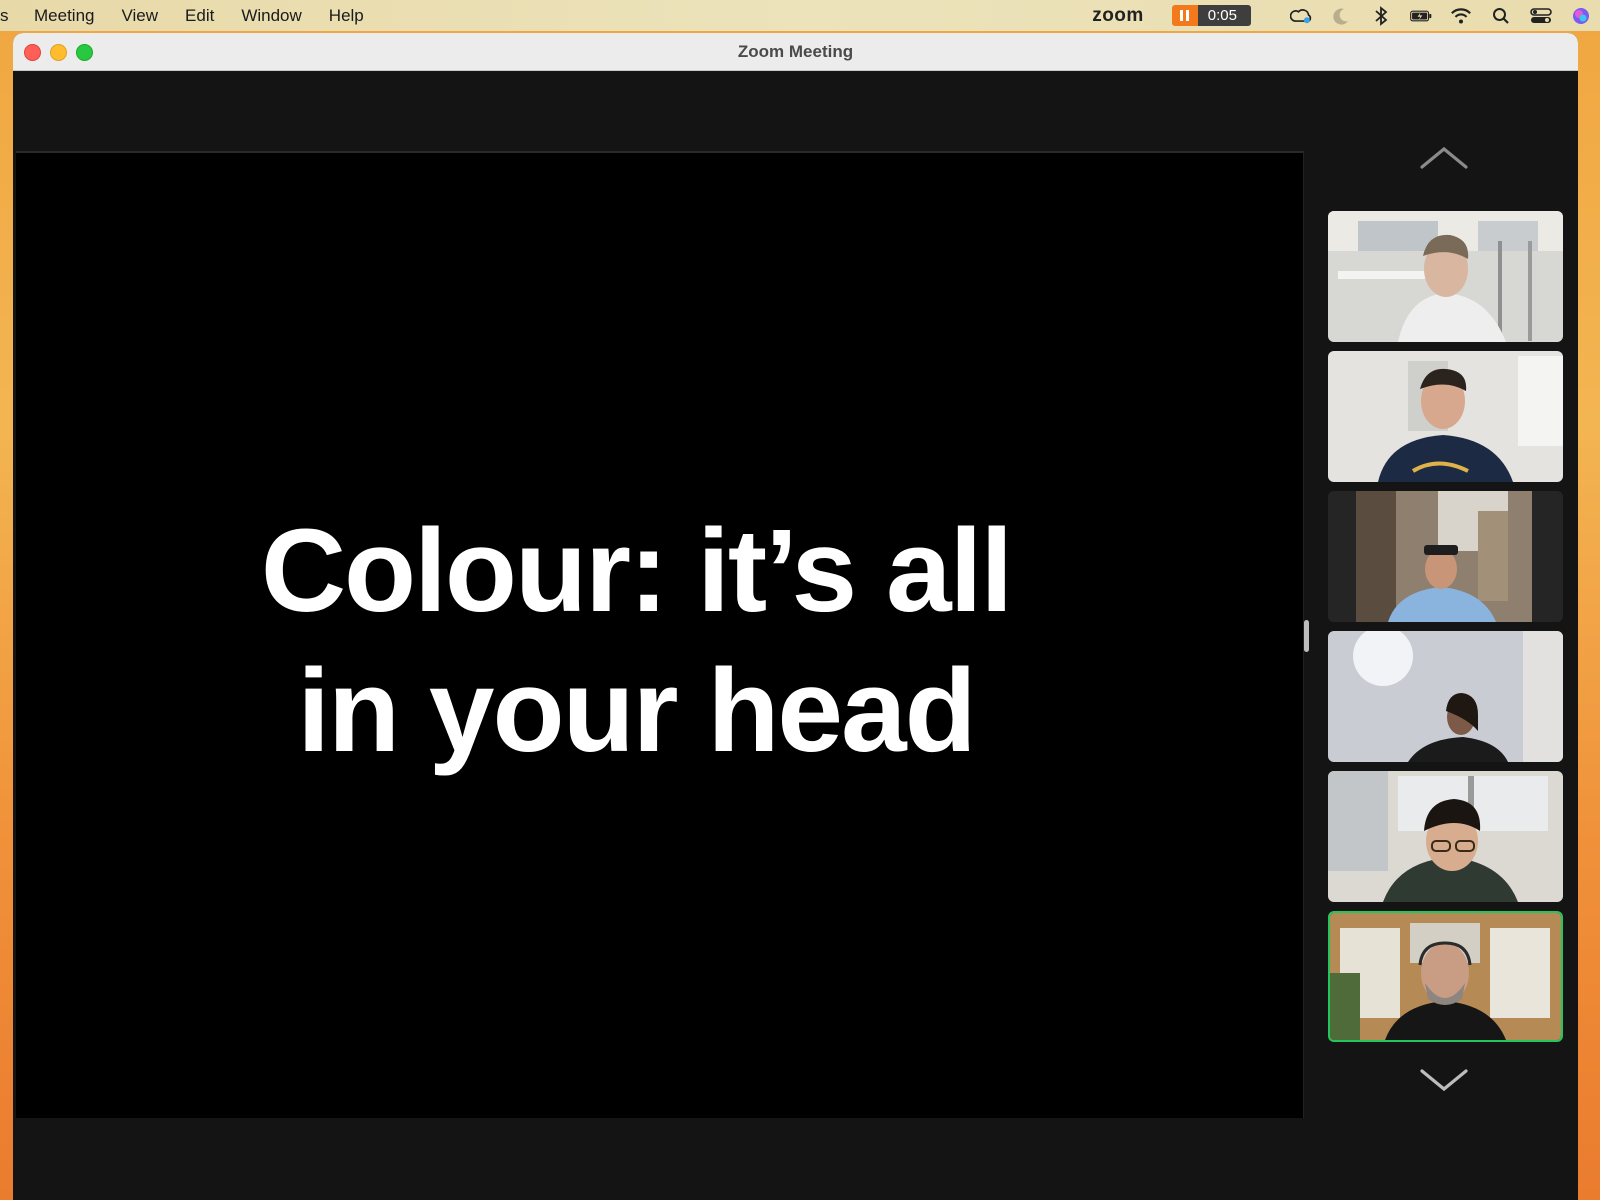 This screenshot has width=1600, height=1200. I want to click on menu-help: Help, so click(346, 16).